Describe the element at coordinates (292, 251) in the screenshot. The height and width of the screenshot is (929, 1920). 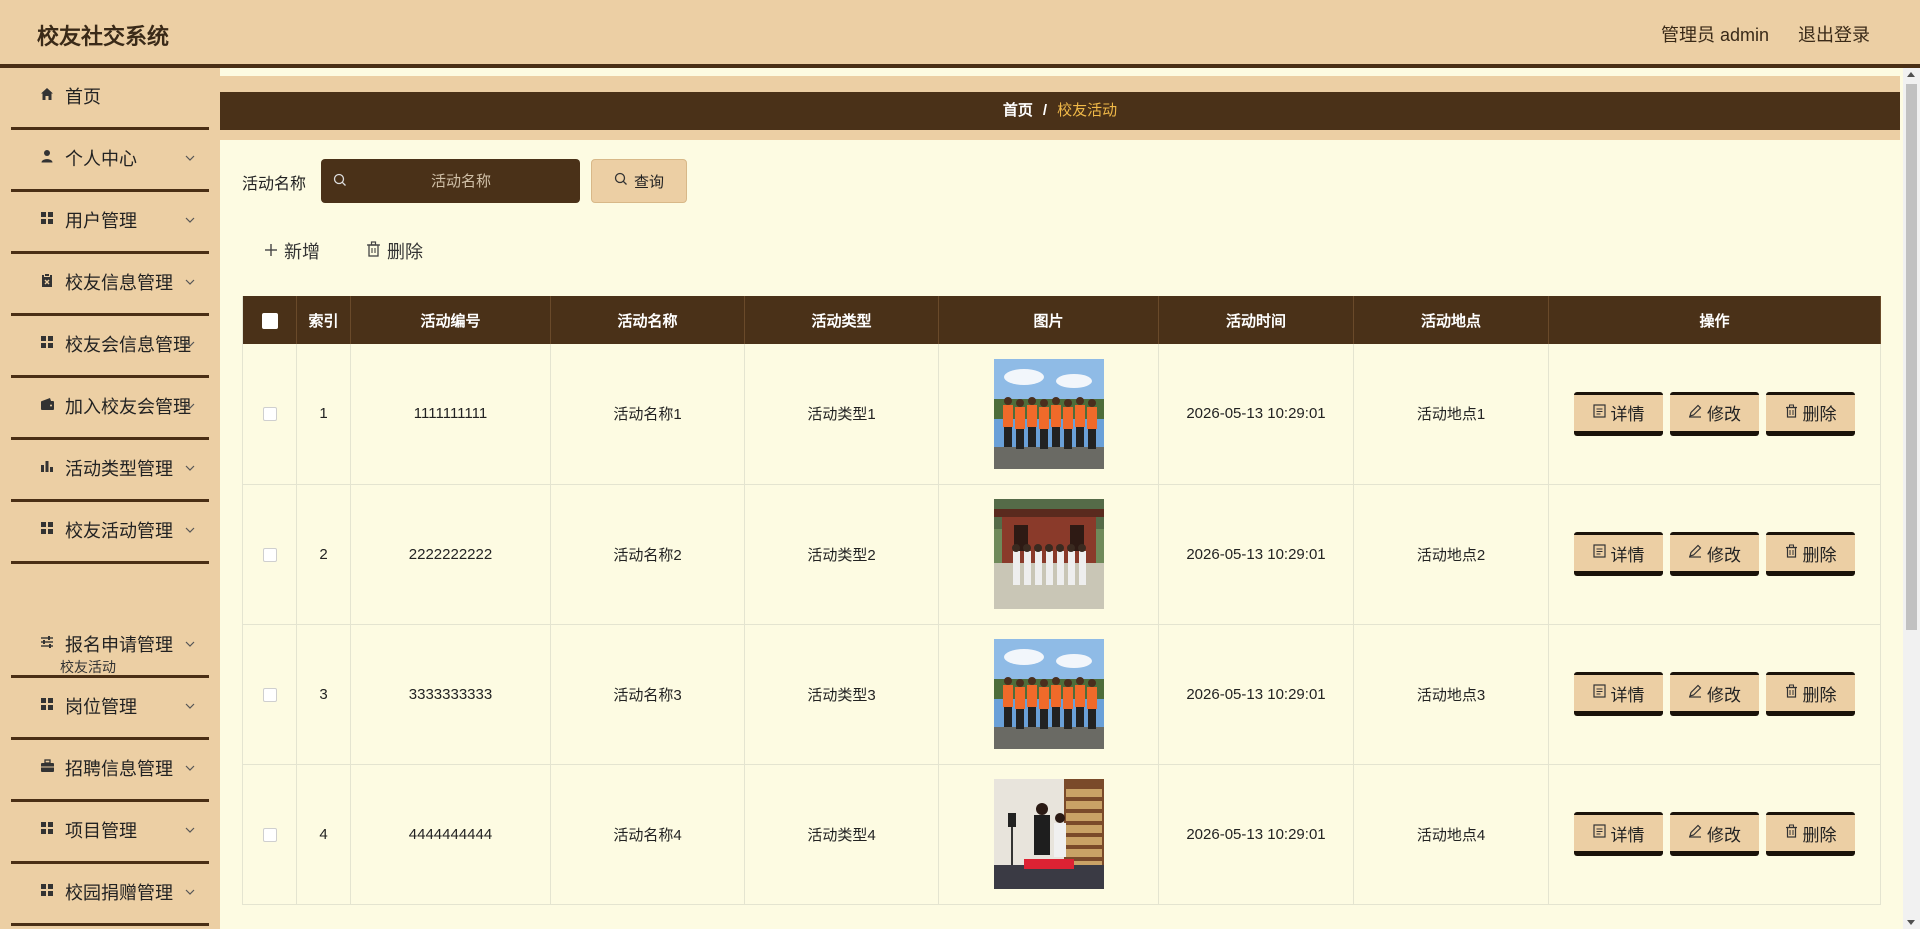
I see `add-button: 新增` at that location.